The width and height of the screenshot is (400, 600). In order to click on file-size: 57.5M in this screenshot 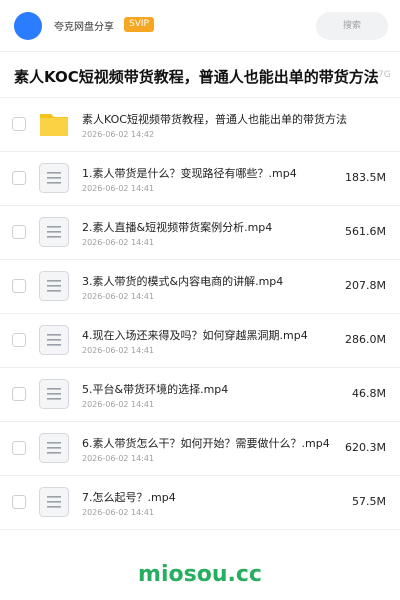, I will do `click(369, 501)`.